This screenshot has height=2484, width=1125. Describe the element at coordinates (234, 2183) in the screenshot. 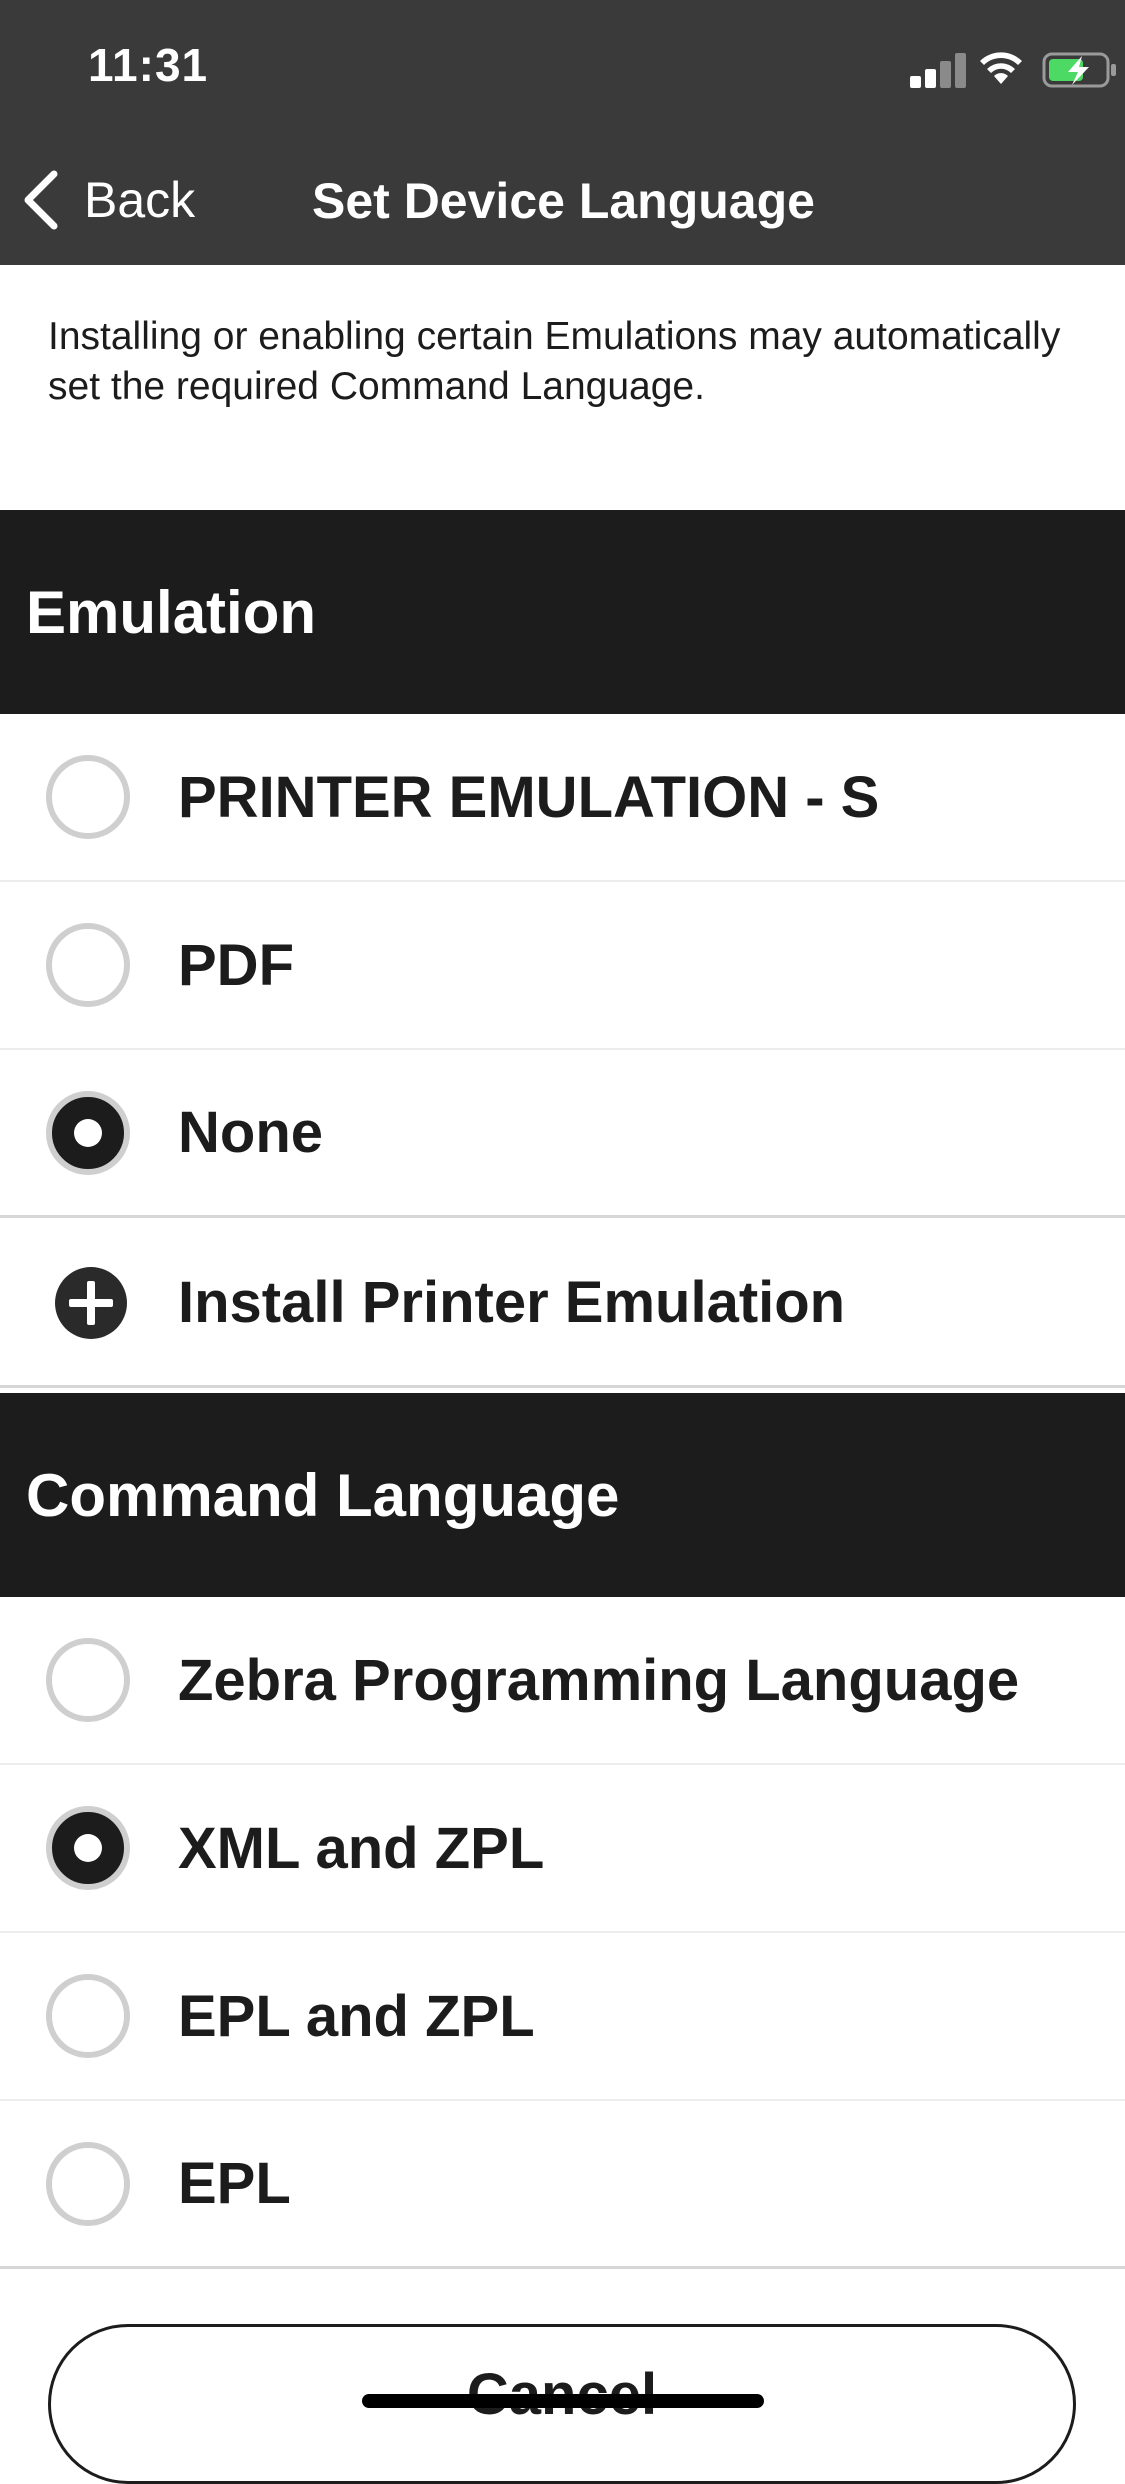

I see `option-label: EPL` at that location.